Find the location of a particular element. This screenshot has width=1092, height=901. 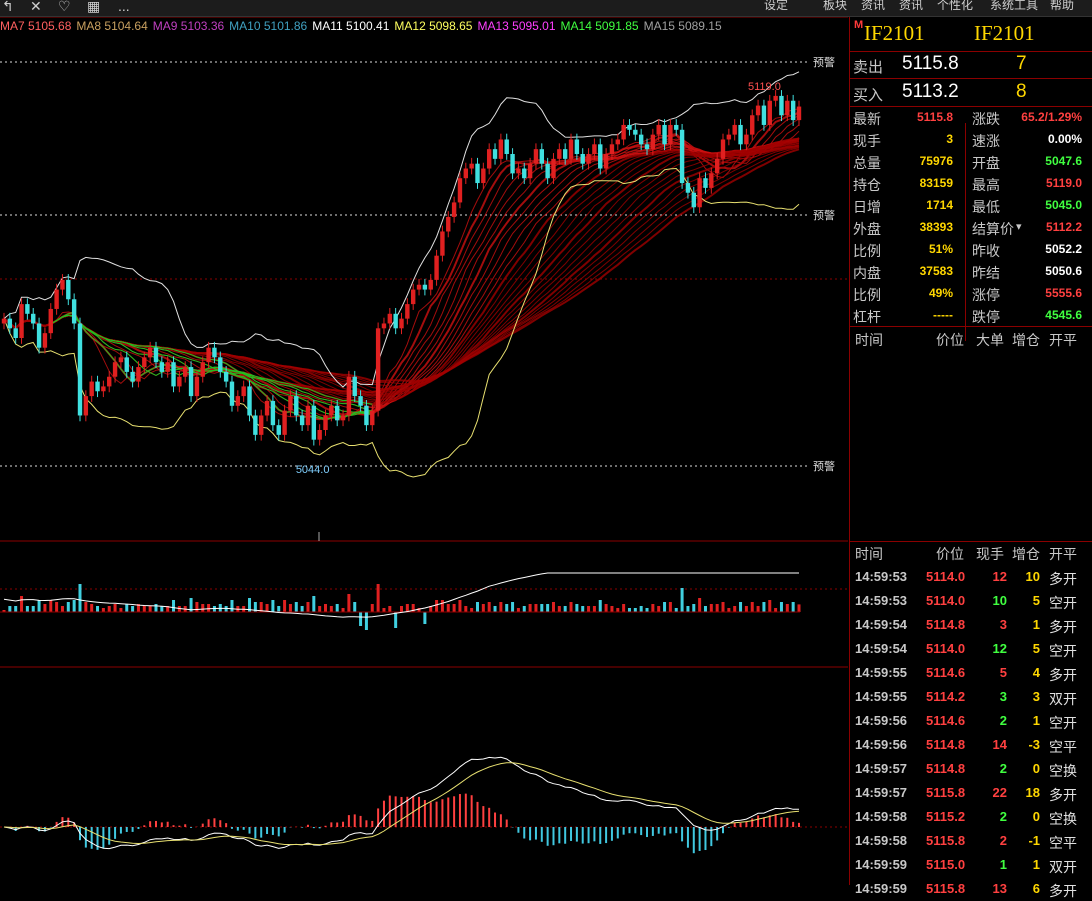

quote-label: 速涨 is located at coordinates (986, 141).